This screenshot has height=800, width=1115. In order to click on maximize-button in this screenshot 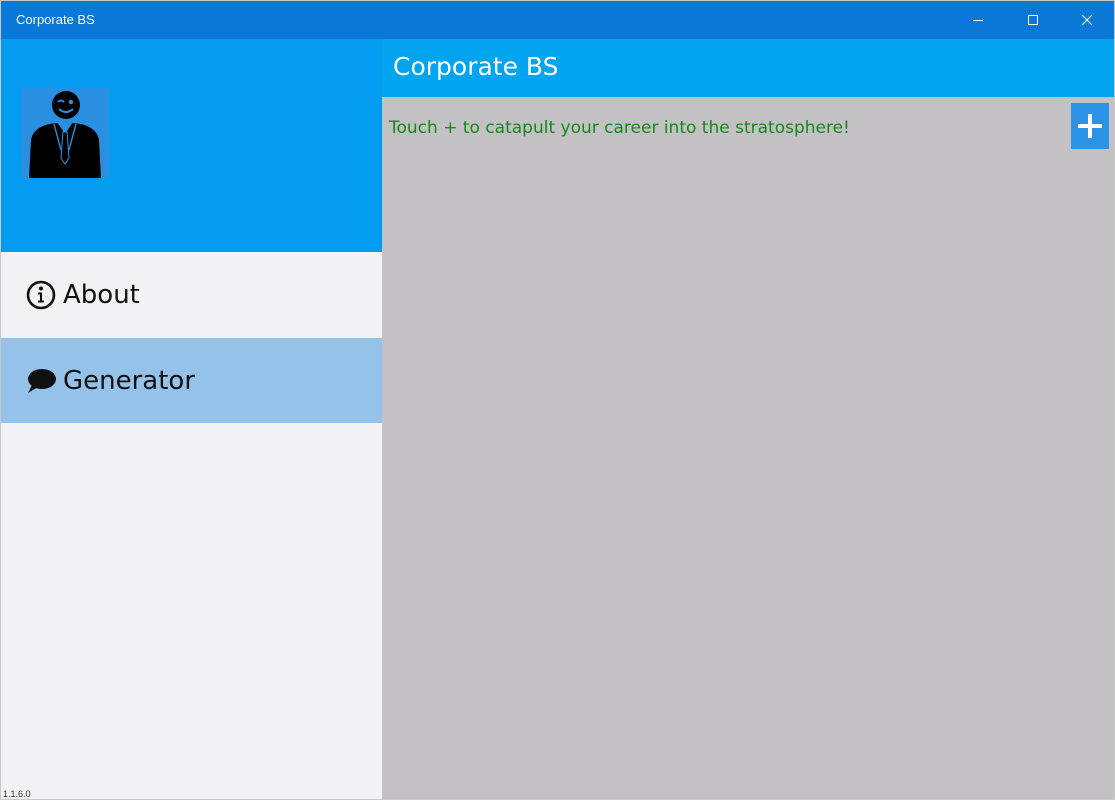, I will do `click(1033, 20)`.